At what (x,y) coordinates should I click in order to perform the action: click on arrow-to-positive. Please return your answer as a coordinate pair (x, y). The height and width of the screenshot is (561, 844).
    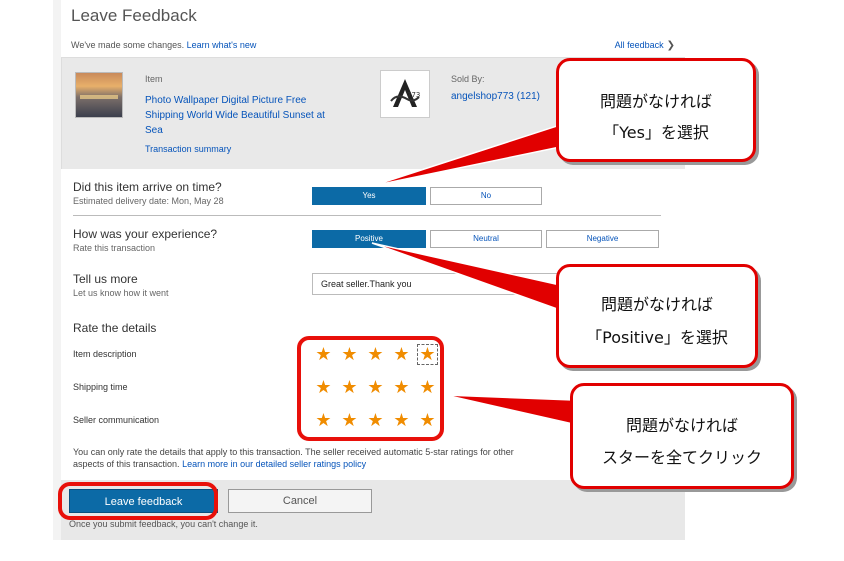
    Looking at the image, I should click on (466, 277).